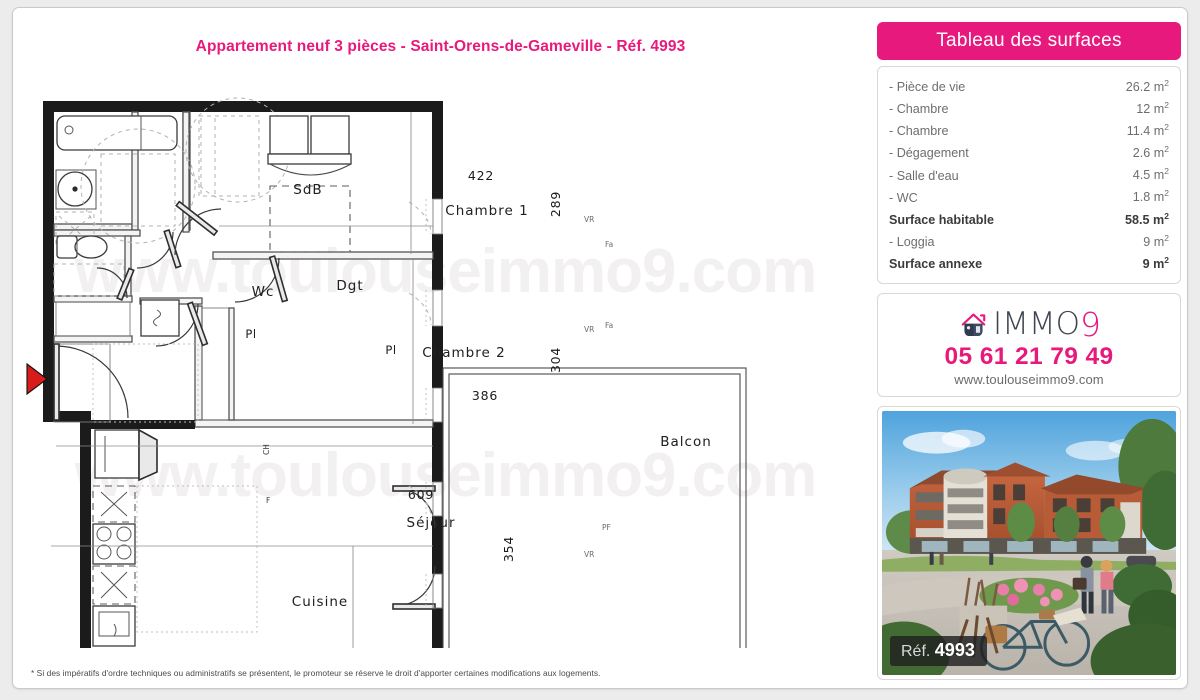 The image size is (1200, 700). I want to click on appliance-mark-label: CH, so click(266, 449).